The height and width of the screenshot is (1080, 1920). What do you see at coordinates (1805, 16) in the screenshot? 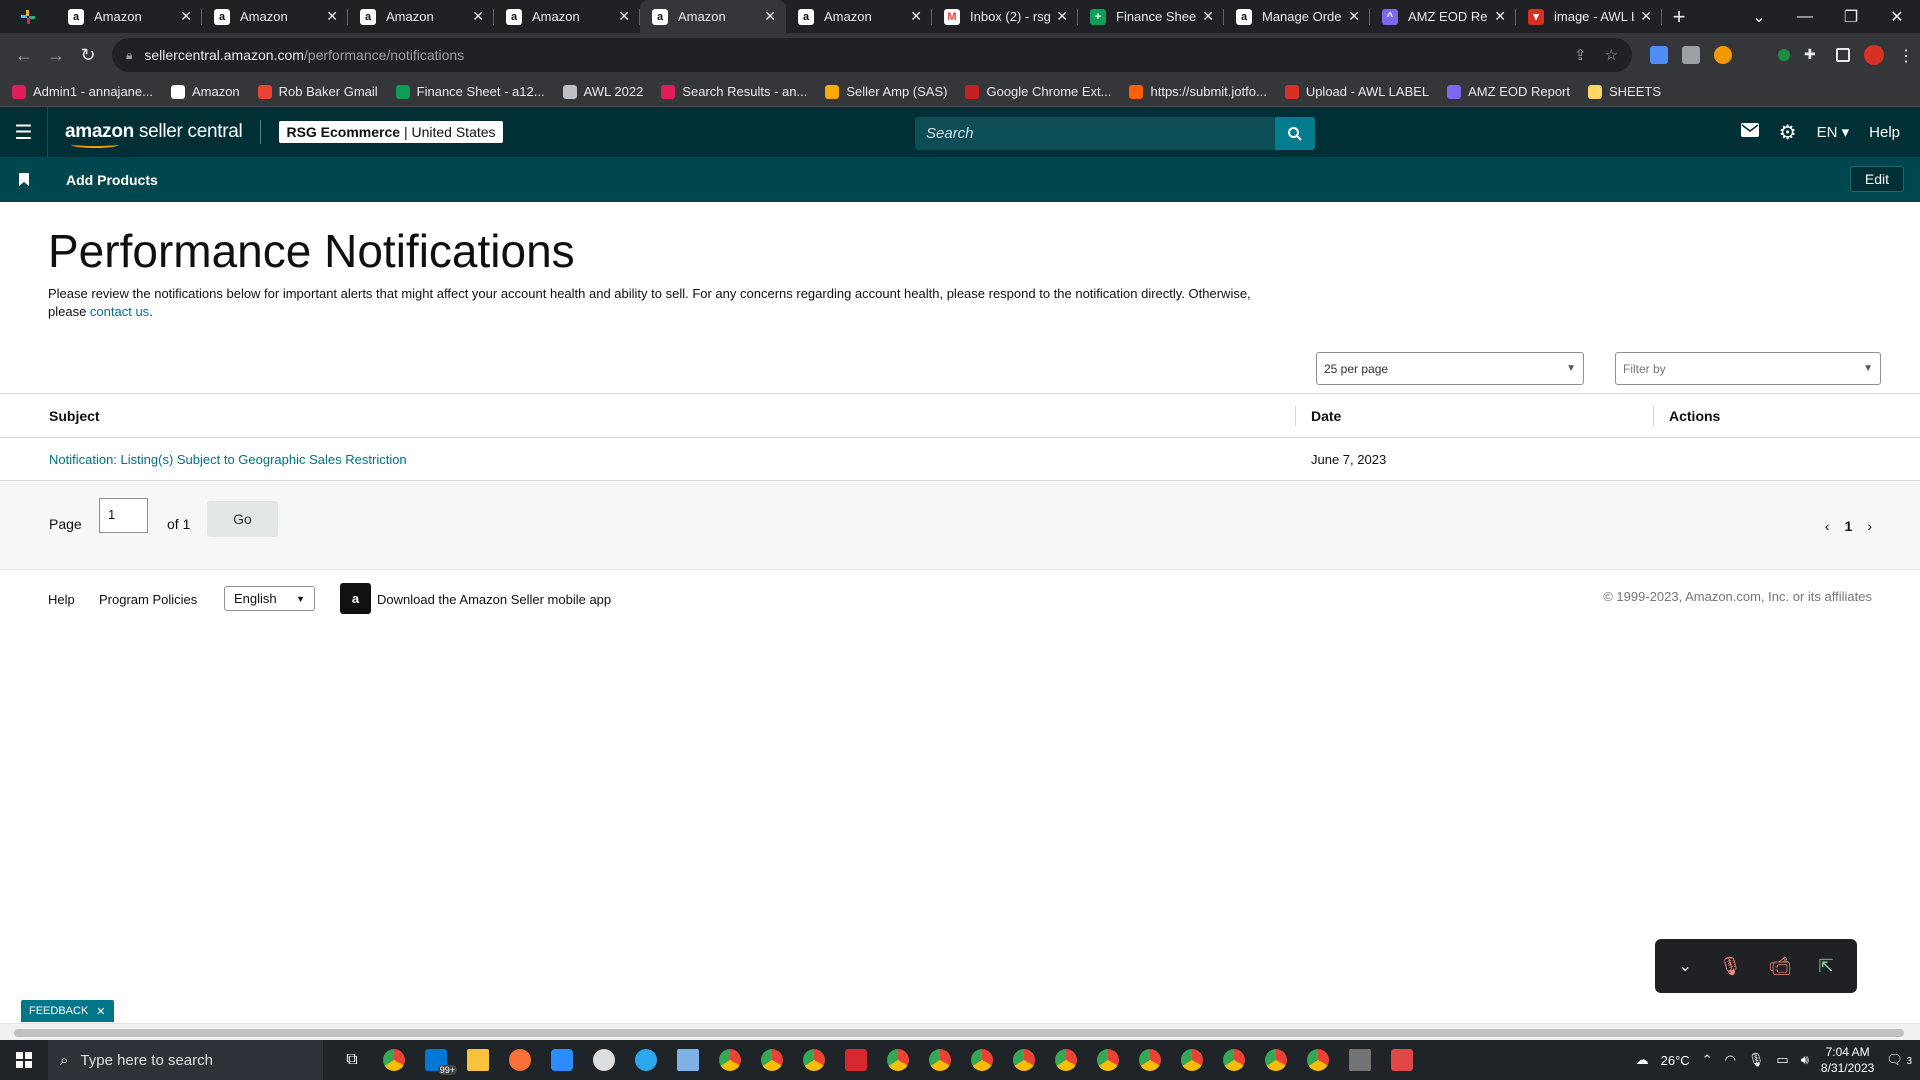
I see `minimize-button: —` at bounding box center [1805, 16].